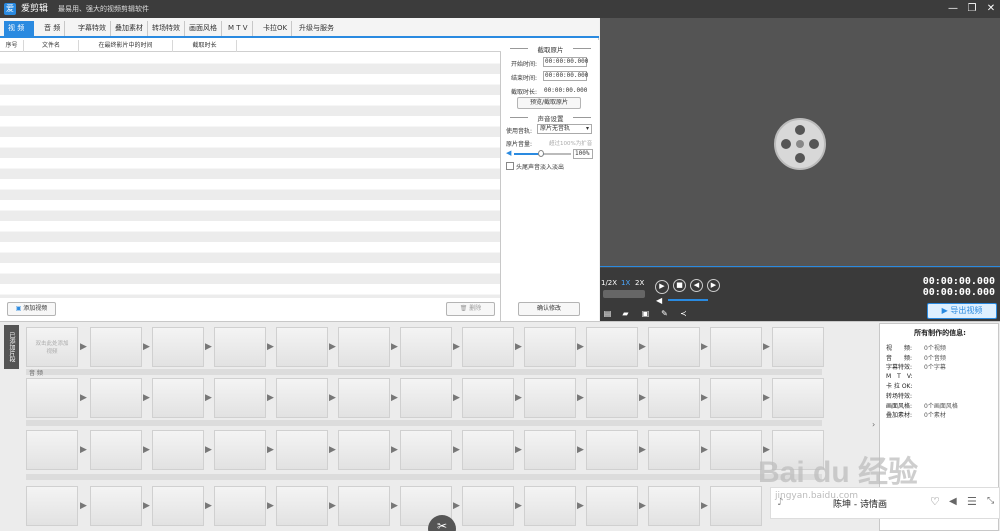 This screenshot has width=1000, height=531. What do you see at coordinates (510, 166) in the screenshot?
I see `fade-checkbox` at bounding box center [510, 166].